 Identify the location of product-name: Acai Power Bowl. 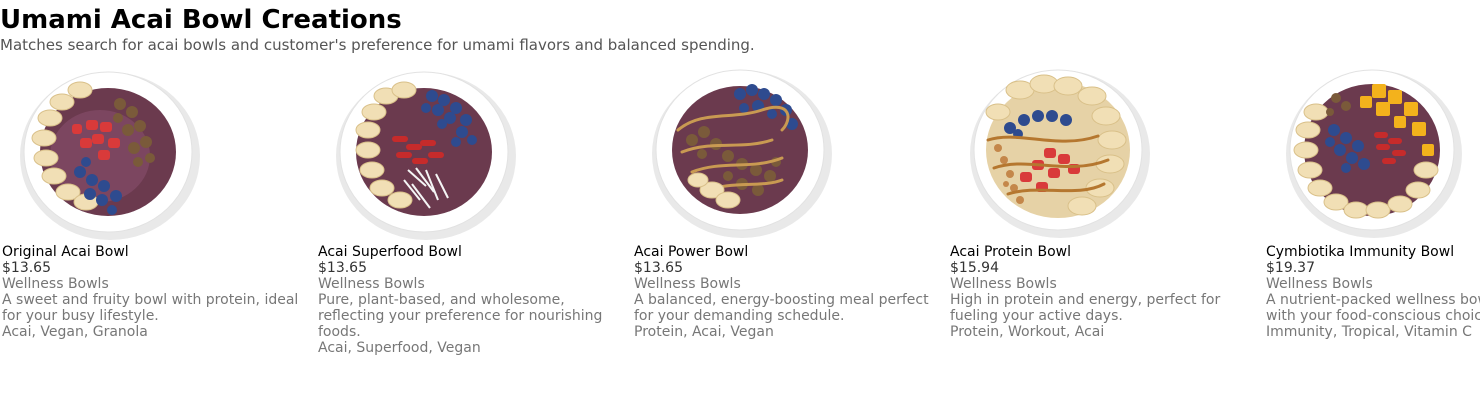
(784, 252).